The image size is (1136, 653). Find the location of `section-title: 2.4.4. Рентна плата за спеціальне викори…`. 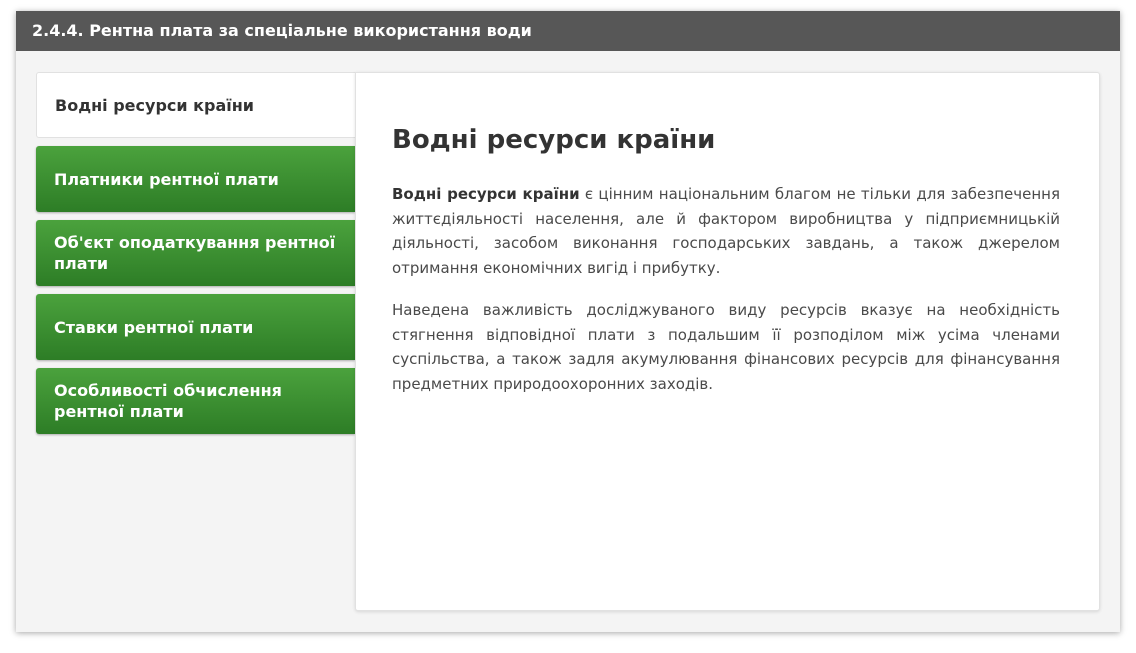

section-title: 2.4.4. Рентна плата за спеціальне викори… is located at coordinates (568, 31).